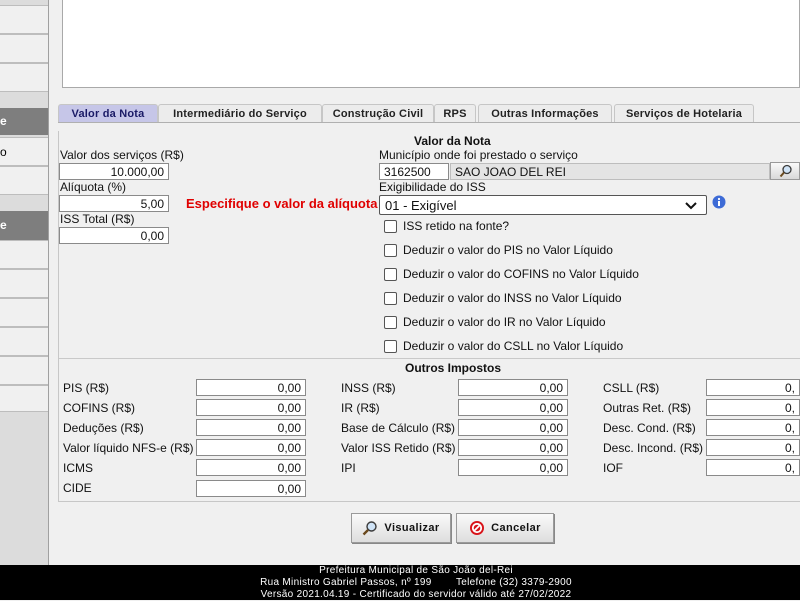 This screenshot has width=800, height=601. Describe the element at coordinates (513, 467) in the screenshot. I see `ipi-input: 0,00` at that location.